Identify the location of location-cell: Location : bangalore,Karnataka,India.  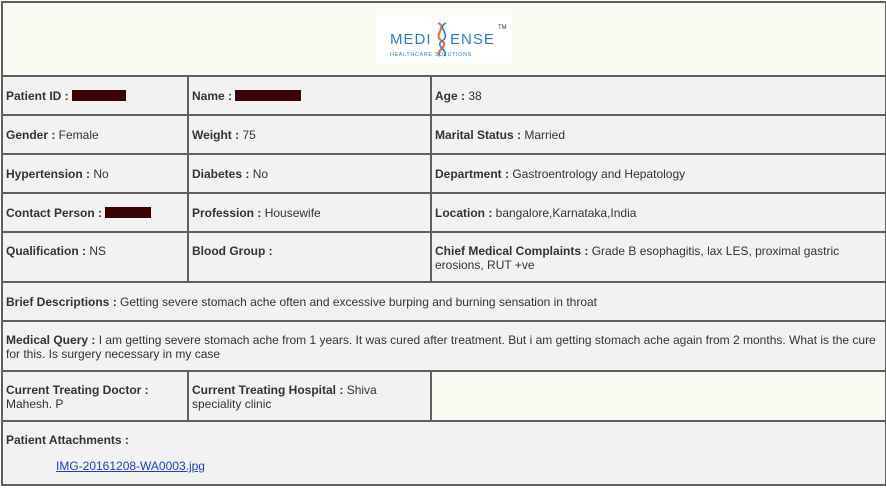
(658, 212).